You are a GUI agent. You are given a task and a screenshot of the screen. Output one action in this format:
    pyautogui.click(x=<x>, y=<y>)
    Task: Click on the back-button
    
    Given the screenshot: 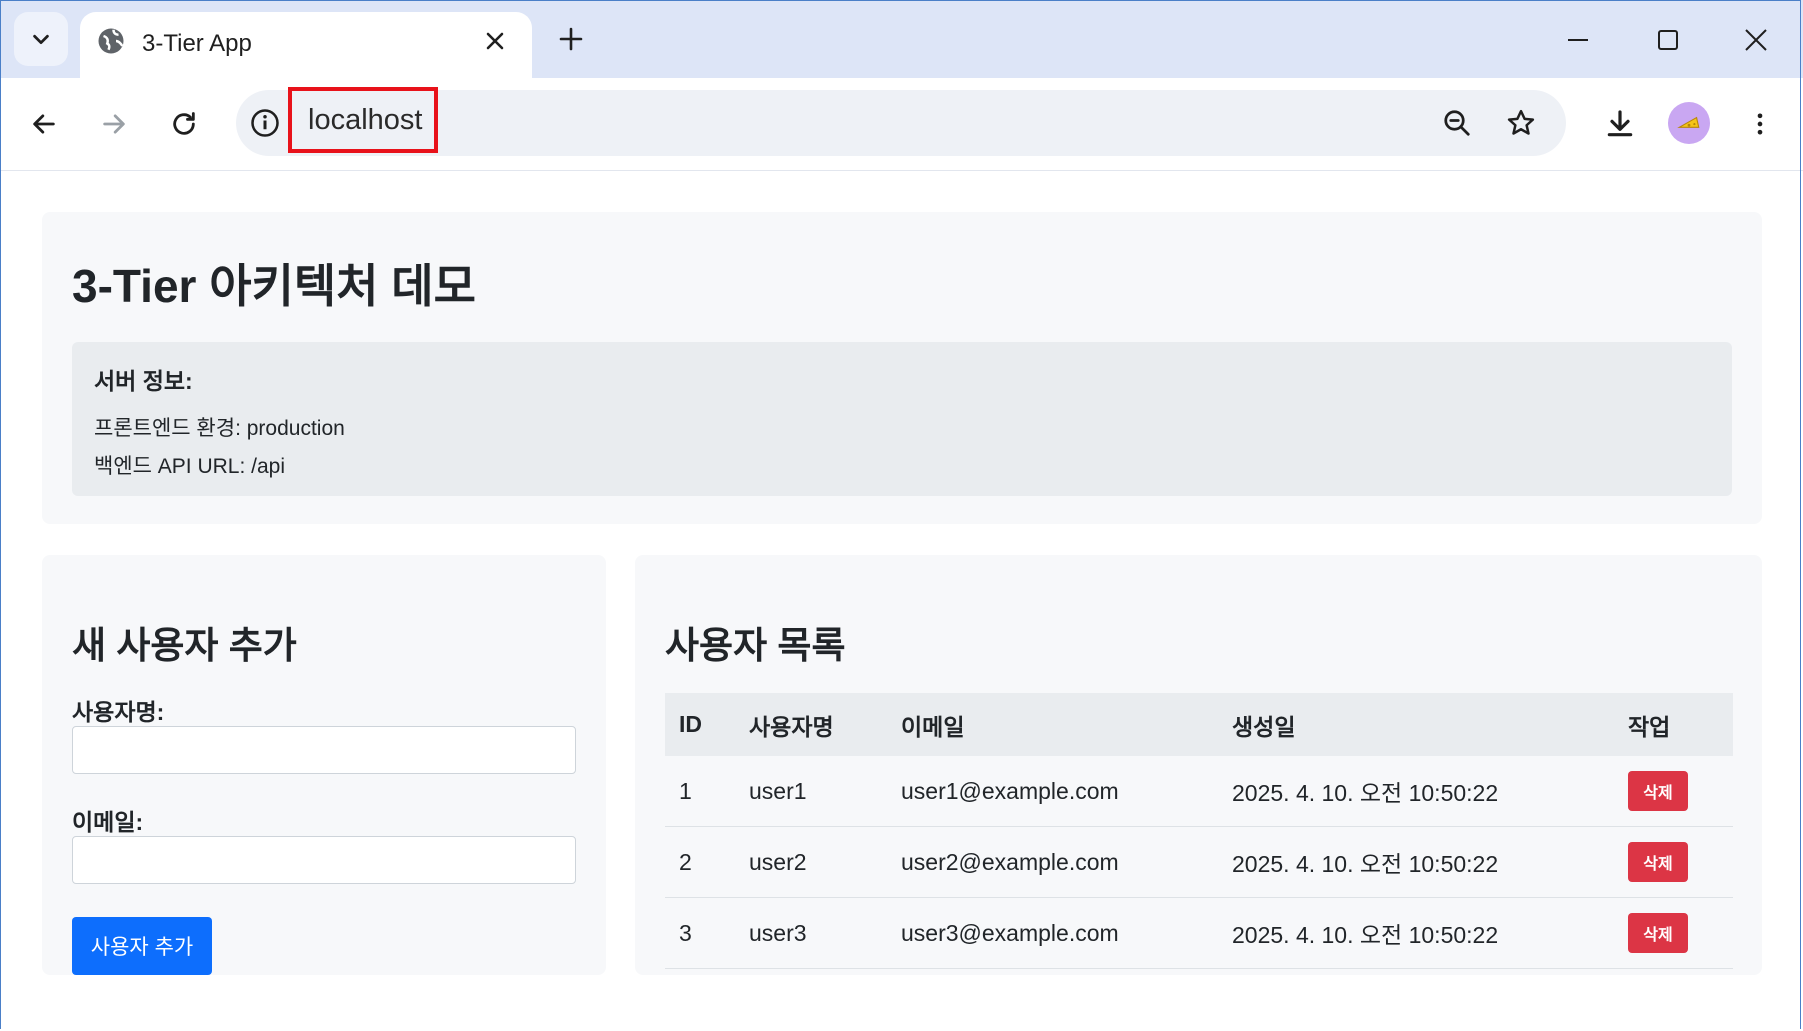 What is the action you would take?
    pyautogui.click(x=44, y=124)
    